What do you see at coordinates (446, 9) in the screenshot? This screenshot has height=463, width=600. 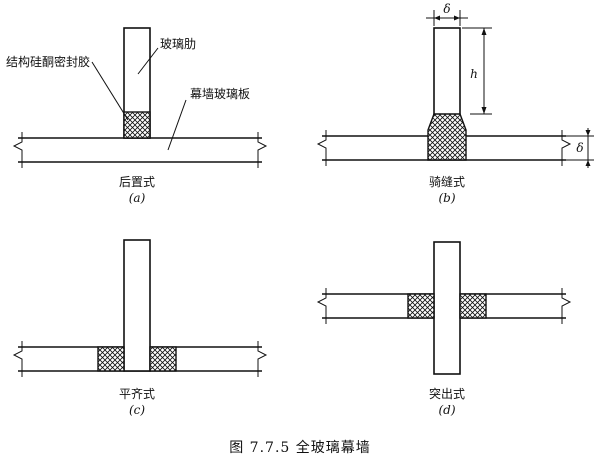 I see `dim-width-label: δ` at bounding box center [446, 9].